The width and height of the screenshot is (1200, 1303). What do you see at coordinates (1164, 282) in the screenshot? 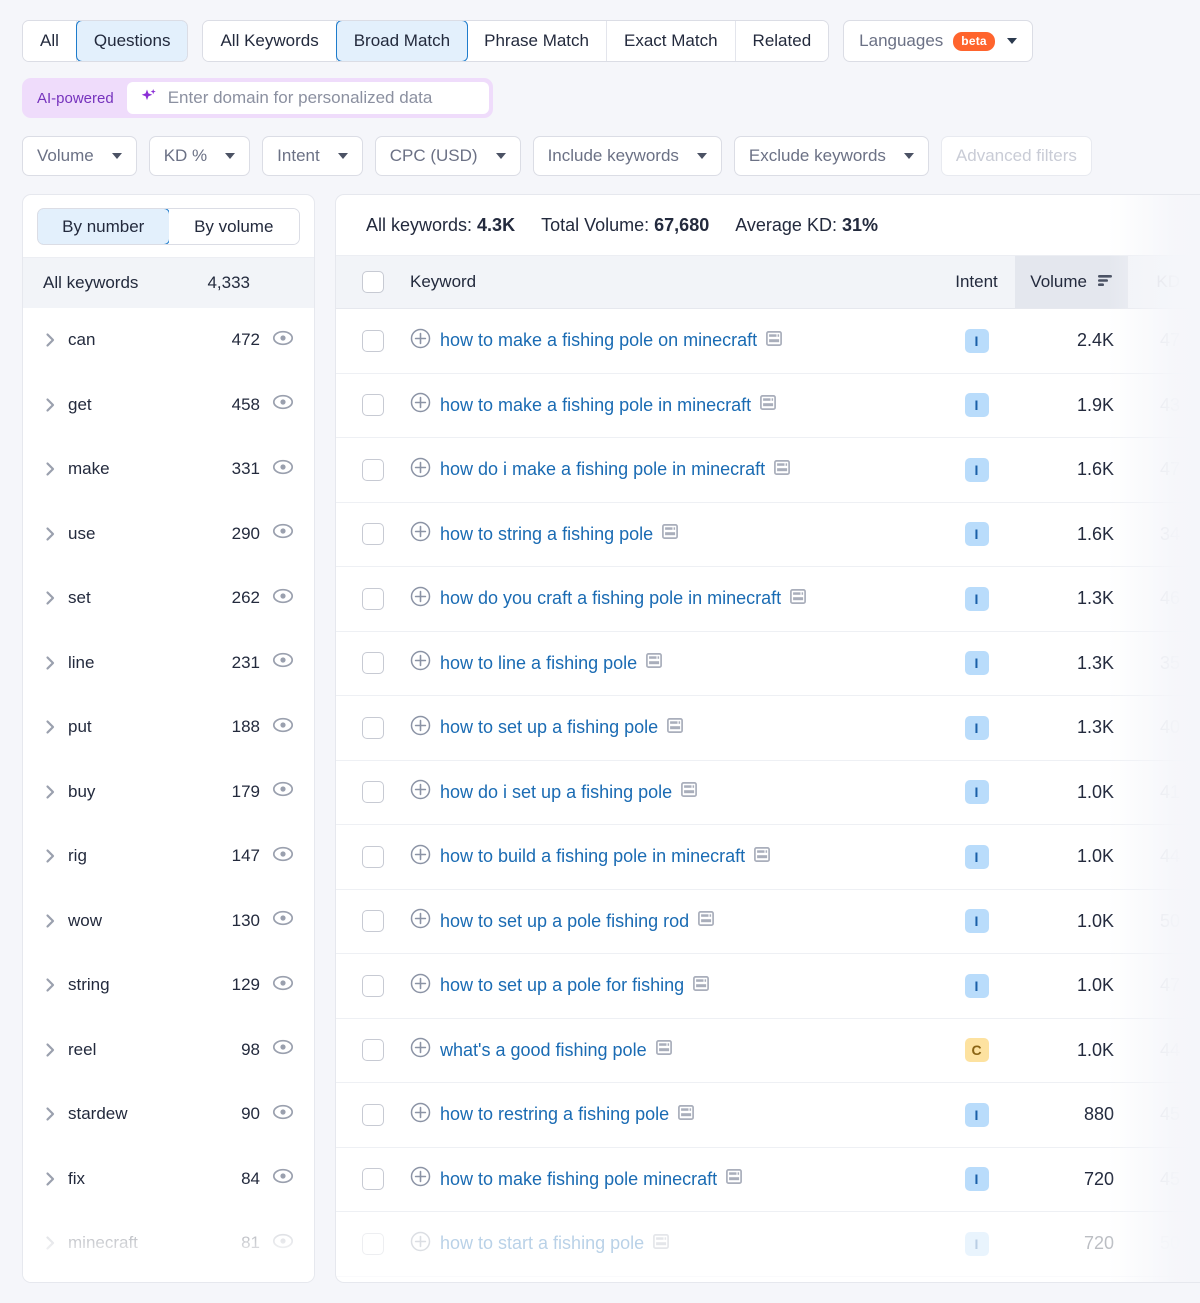
I see `column-header-kd: KD` at bounding box center [1164, 282].